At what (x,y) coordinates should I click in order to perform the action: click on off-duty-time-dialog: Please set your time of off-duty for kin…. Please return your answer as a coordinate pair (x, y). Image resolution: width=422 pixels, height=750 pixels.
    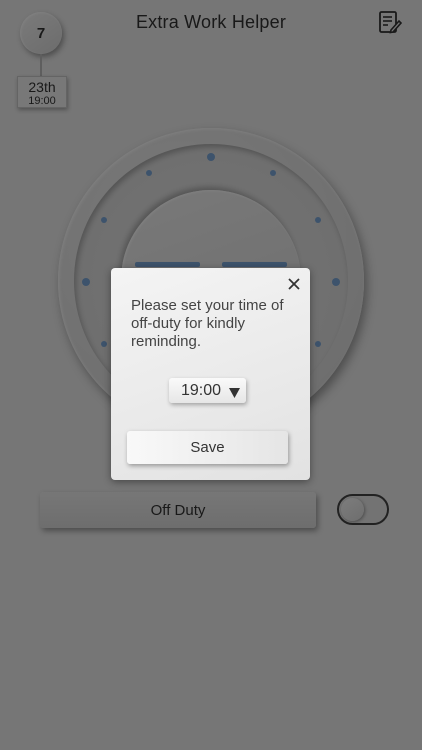
    Looking at the image, I should click on (210, 374).